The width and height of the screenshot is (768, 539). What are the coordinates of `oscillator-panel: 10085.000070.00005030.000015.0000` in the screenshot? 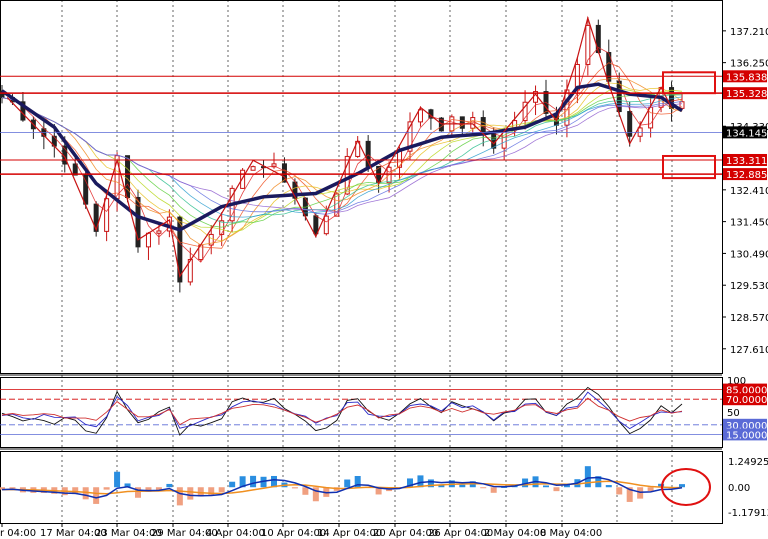 It's located at (383, 408).